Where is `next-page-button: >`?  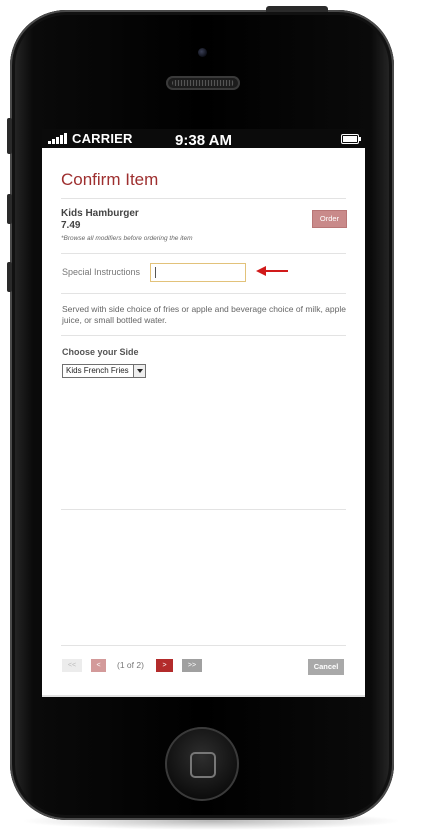 next-page-button: > is located at coordinates (164, 665).